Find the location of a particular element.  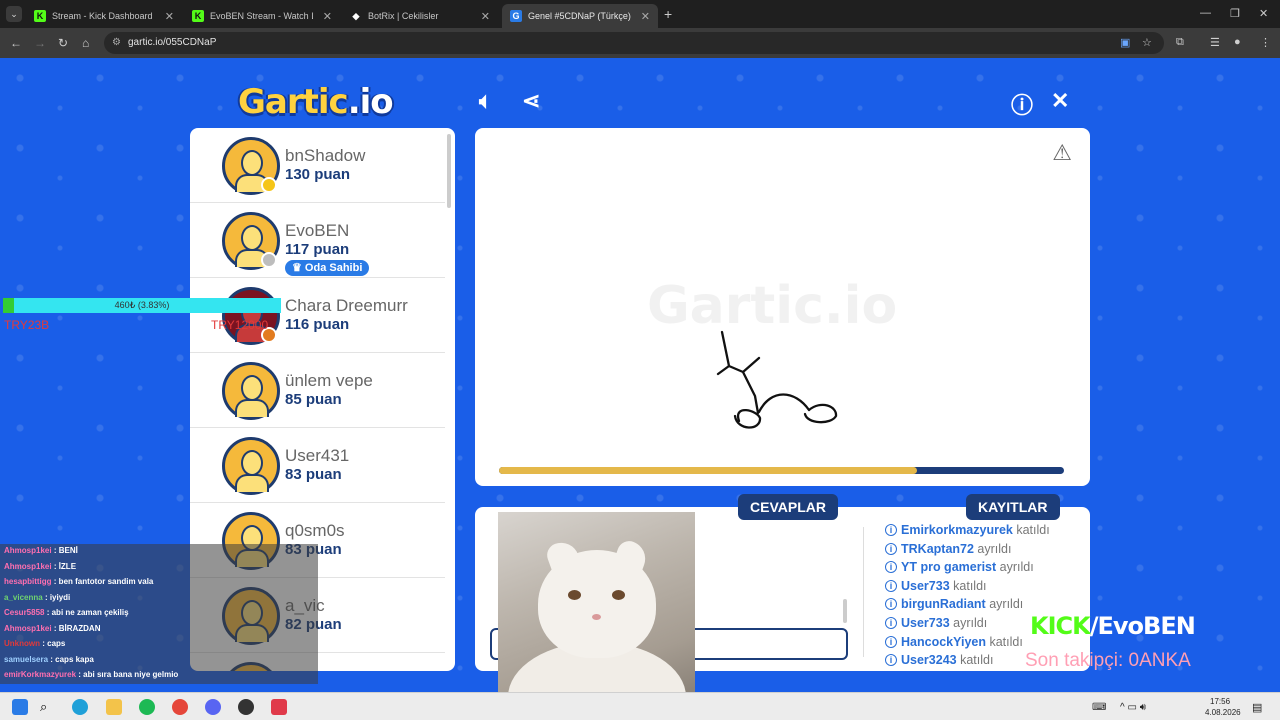

cat-head is located at coordinates (597, 597).